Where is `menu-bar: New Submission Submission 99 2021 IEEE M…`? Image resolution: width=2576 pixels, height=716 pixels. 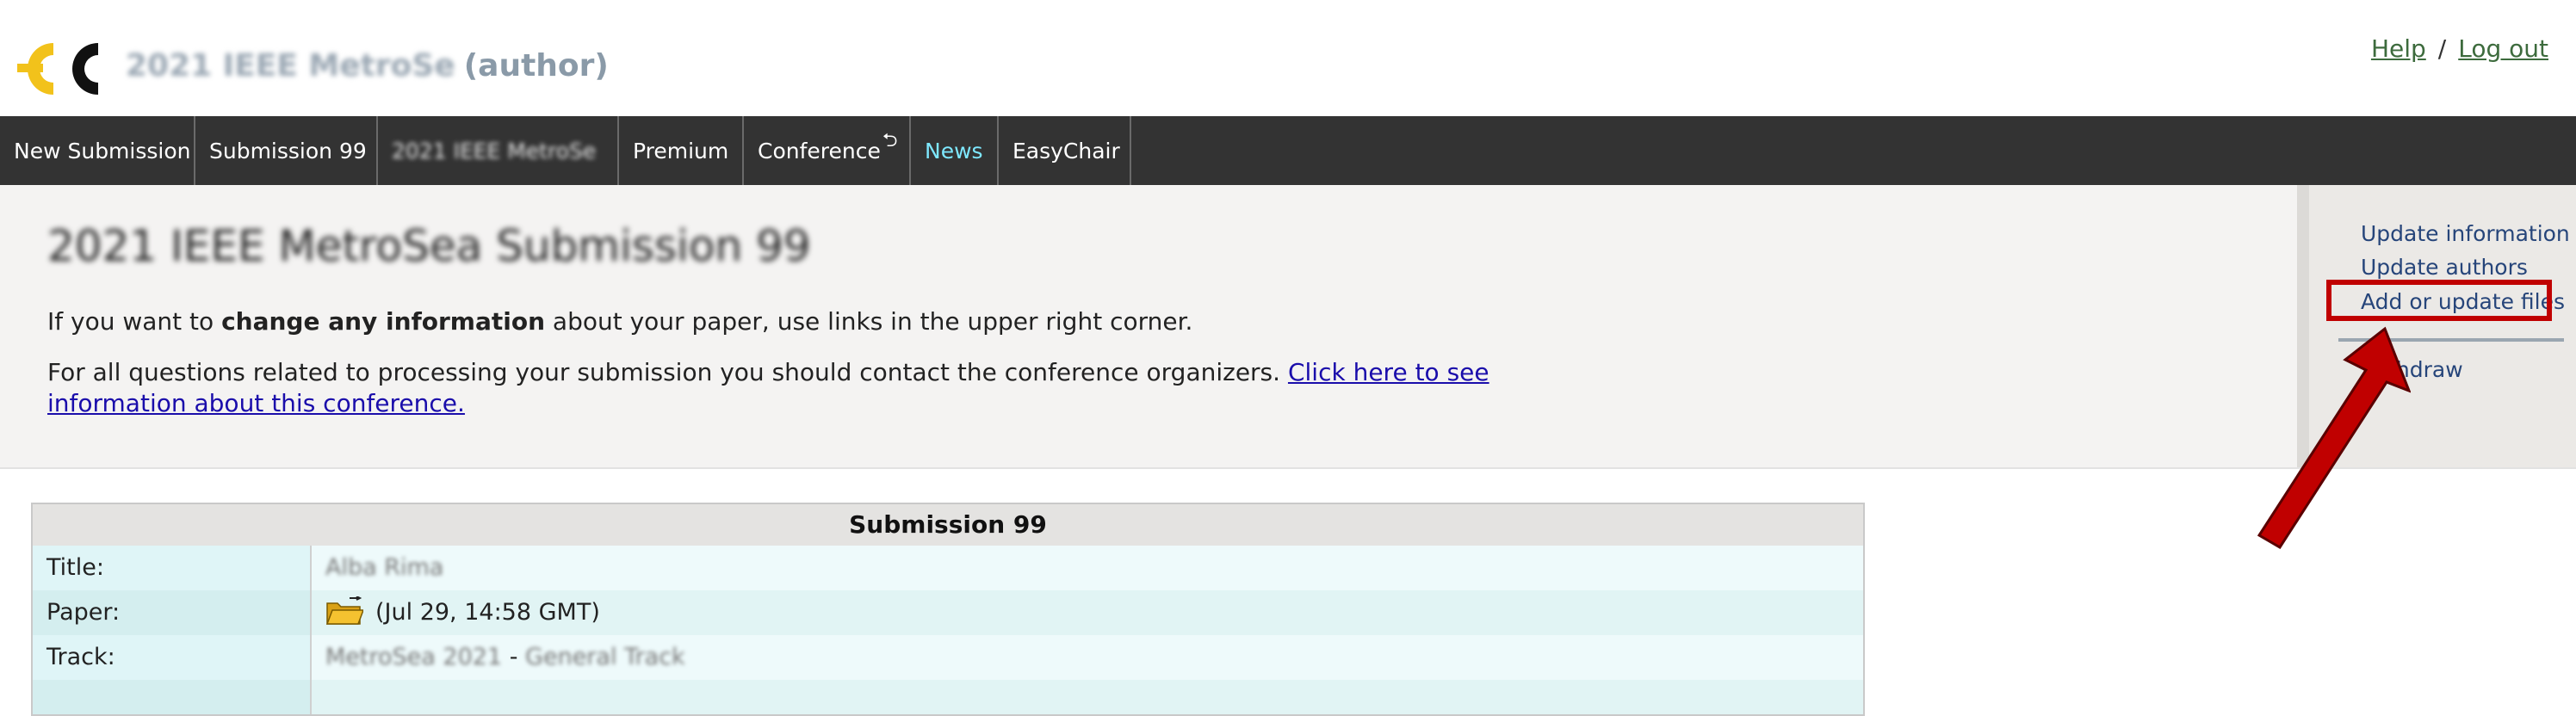
menu-bar: New Submission Submission 99 2021 IEEE M… is located at coordinates (1288, 150).